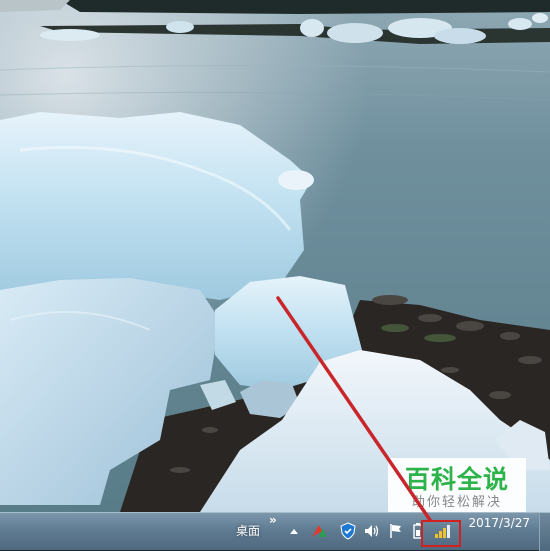  What do you see at coordinates (544, 532) in the screenshot?
I see `show-desktop-button` at bounding box center [544, 532].